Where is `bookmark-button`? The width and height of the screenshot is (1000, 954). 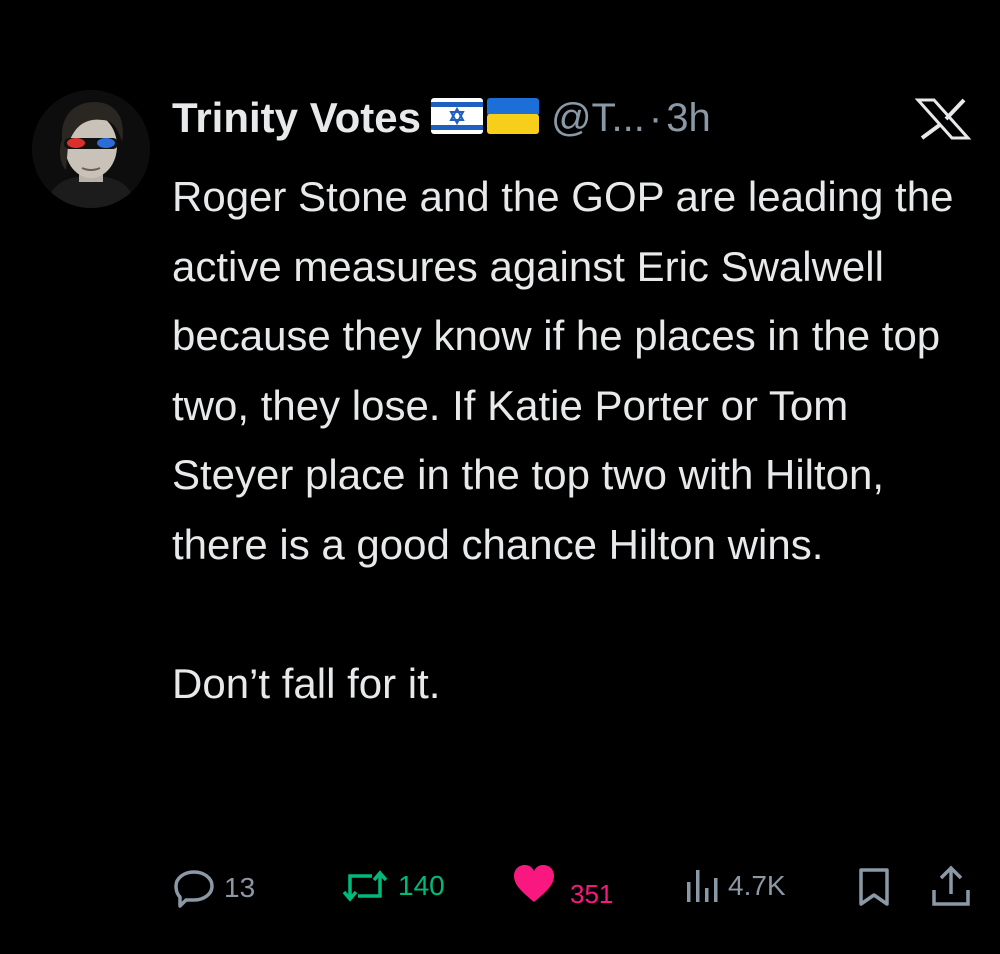 bookmark-button is located at coordinates (874, 887).